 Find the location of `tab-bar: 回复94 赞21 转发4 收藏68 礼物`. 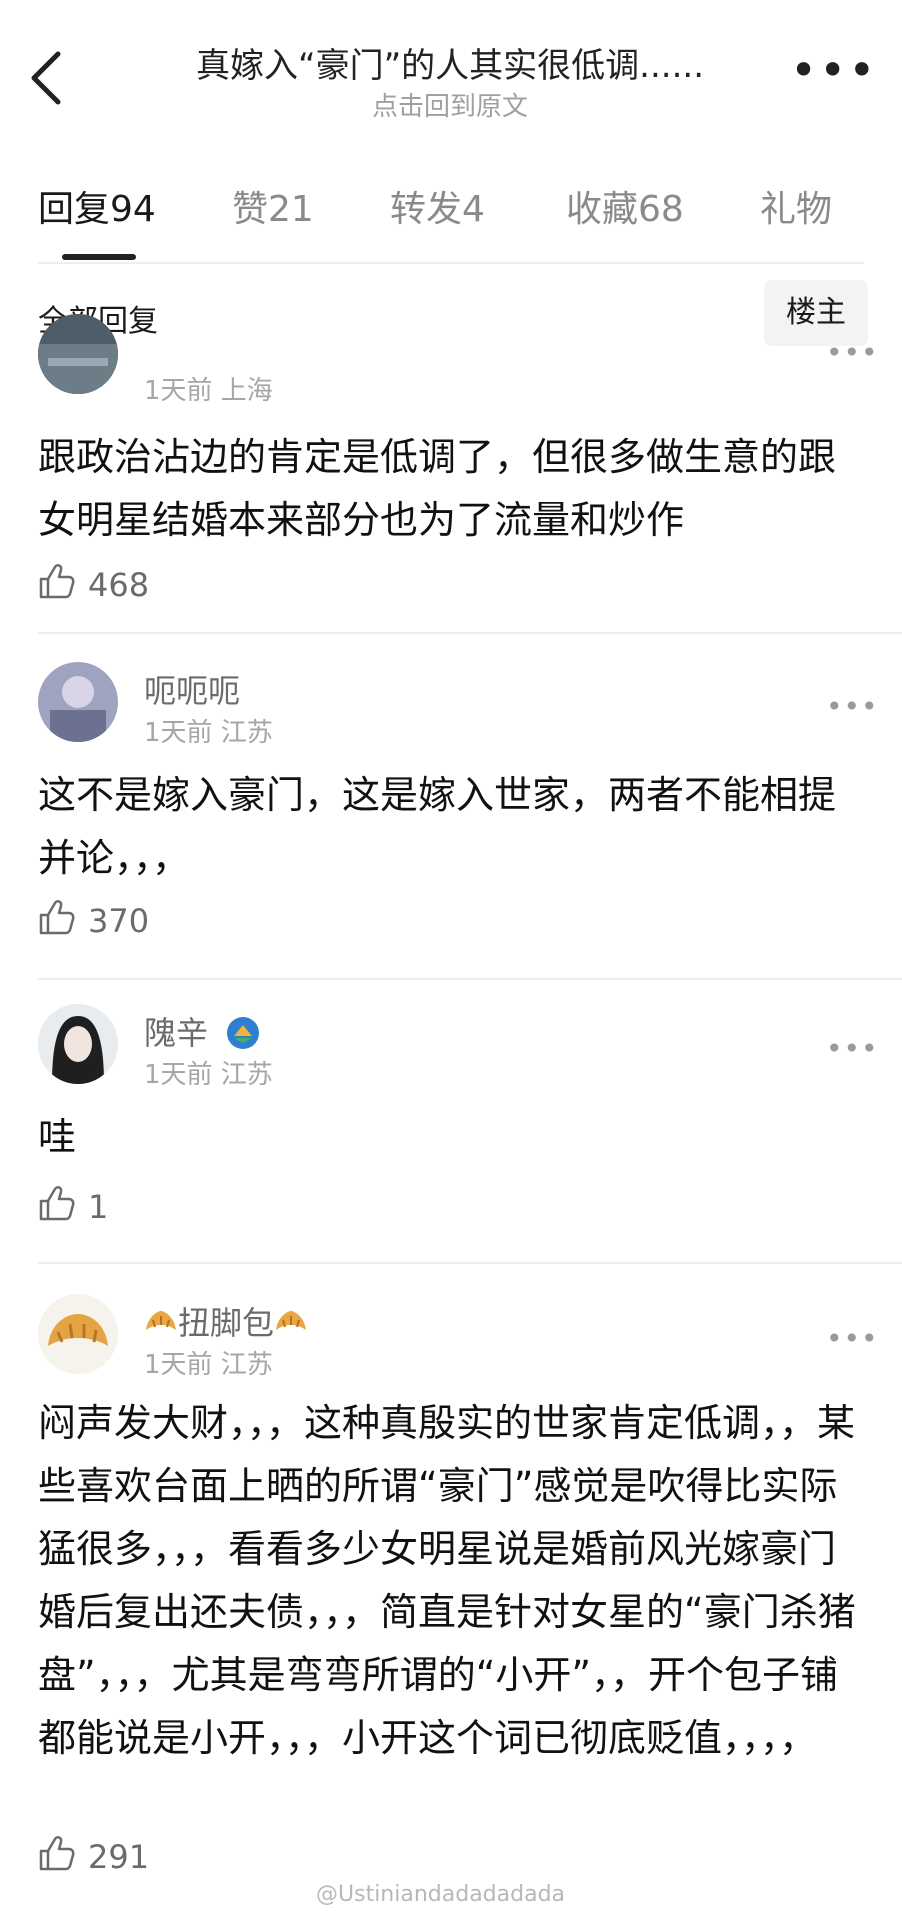

tab-bar: 回复94 赞21 转发4 收藏68 礼物 is located at coordinates (451, 220).